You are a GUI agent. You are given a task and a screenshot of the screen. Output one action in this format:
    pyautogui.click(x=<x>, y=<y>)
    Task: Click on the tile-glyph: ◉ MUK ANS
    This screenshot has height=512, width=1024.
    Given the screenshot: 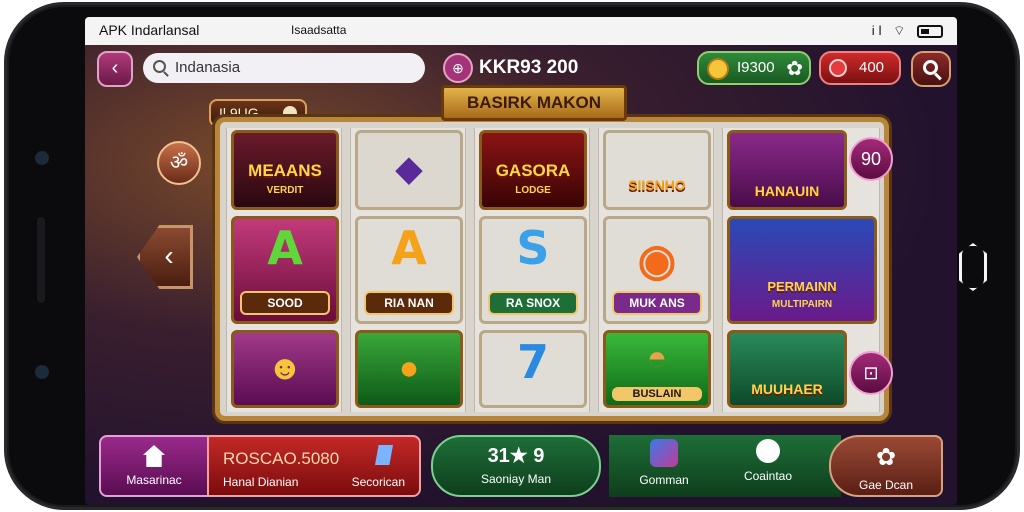 What is the action you would take?
    pyautogui.click(x=657, y=270)
    